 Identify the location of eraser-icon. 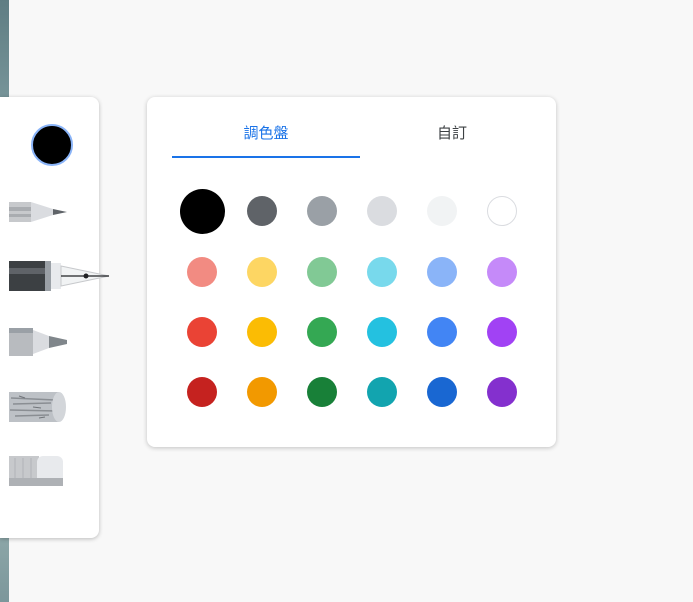
(36, 471).